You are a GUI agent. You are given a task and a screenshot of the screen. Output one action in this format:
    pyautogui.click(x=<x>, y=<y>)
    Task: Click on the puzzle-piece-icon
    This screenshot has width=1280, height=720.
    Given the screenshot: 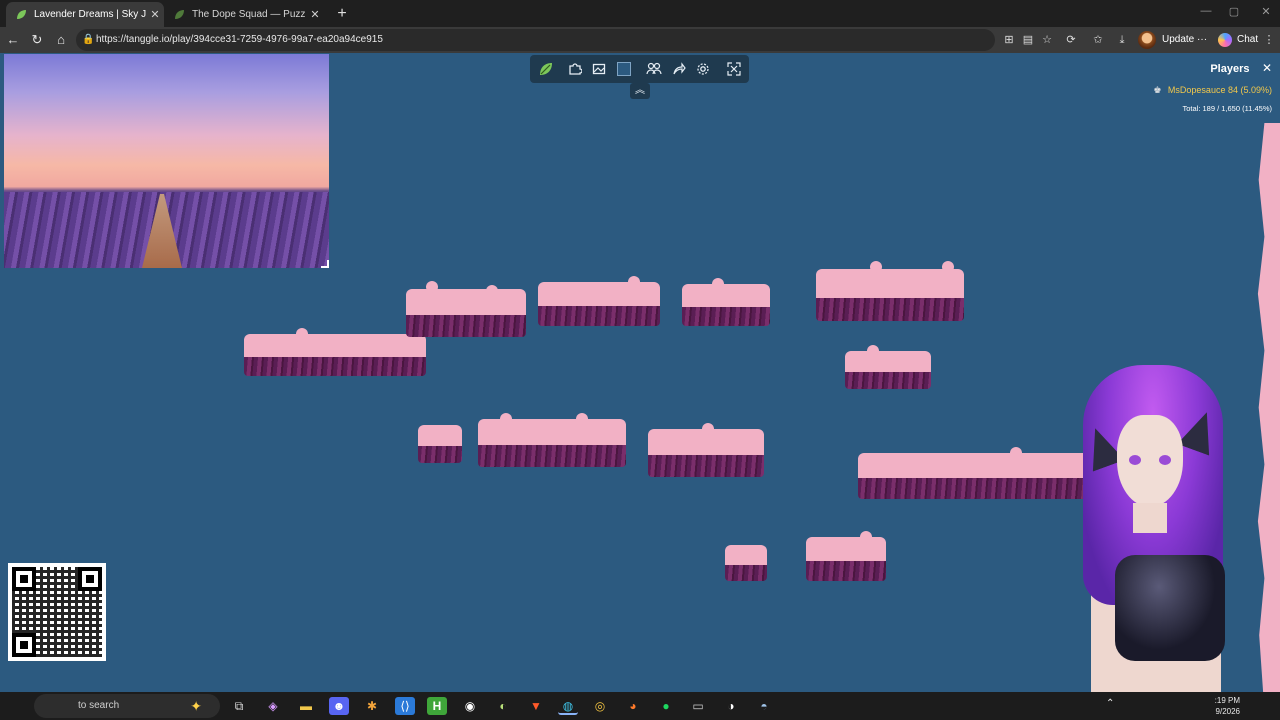 What is the action you would take?
    pyautogui.click(x=575, y=69)
    